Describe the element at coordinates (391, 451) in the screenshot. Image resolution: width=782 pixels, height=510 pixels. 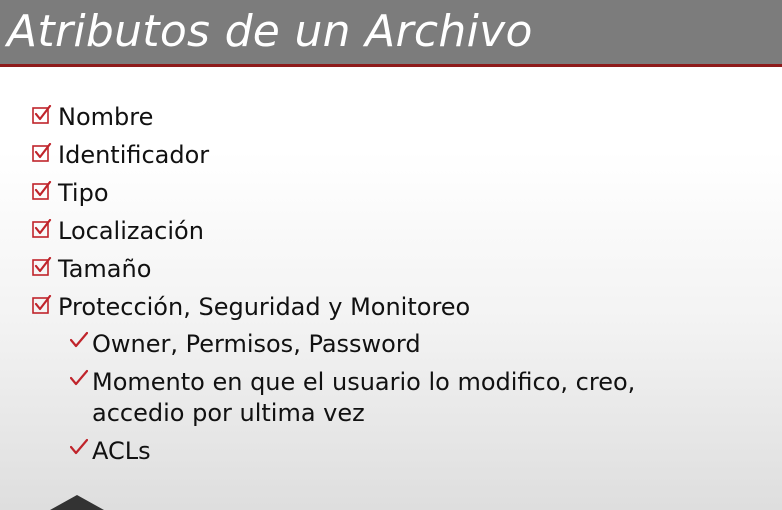
I see `sub-bullet-item: ACLs` at that location.